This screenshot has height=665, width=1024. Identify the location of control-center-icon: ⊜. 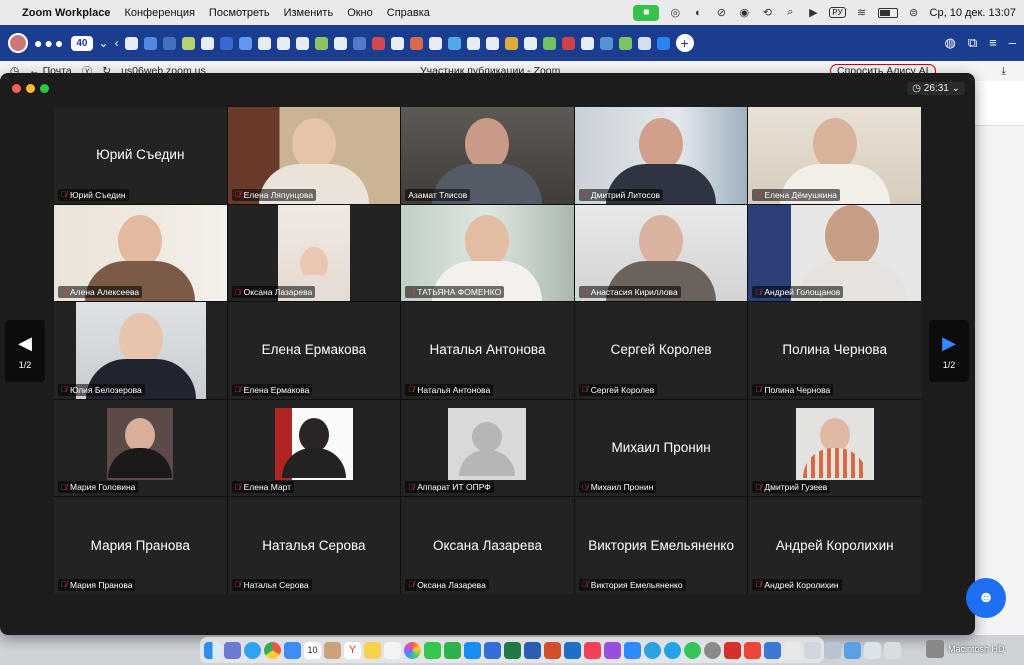
(914, 12).